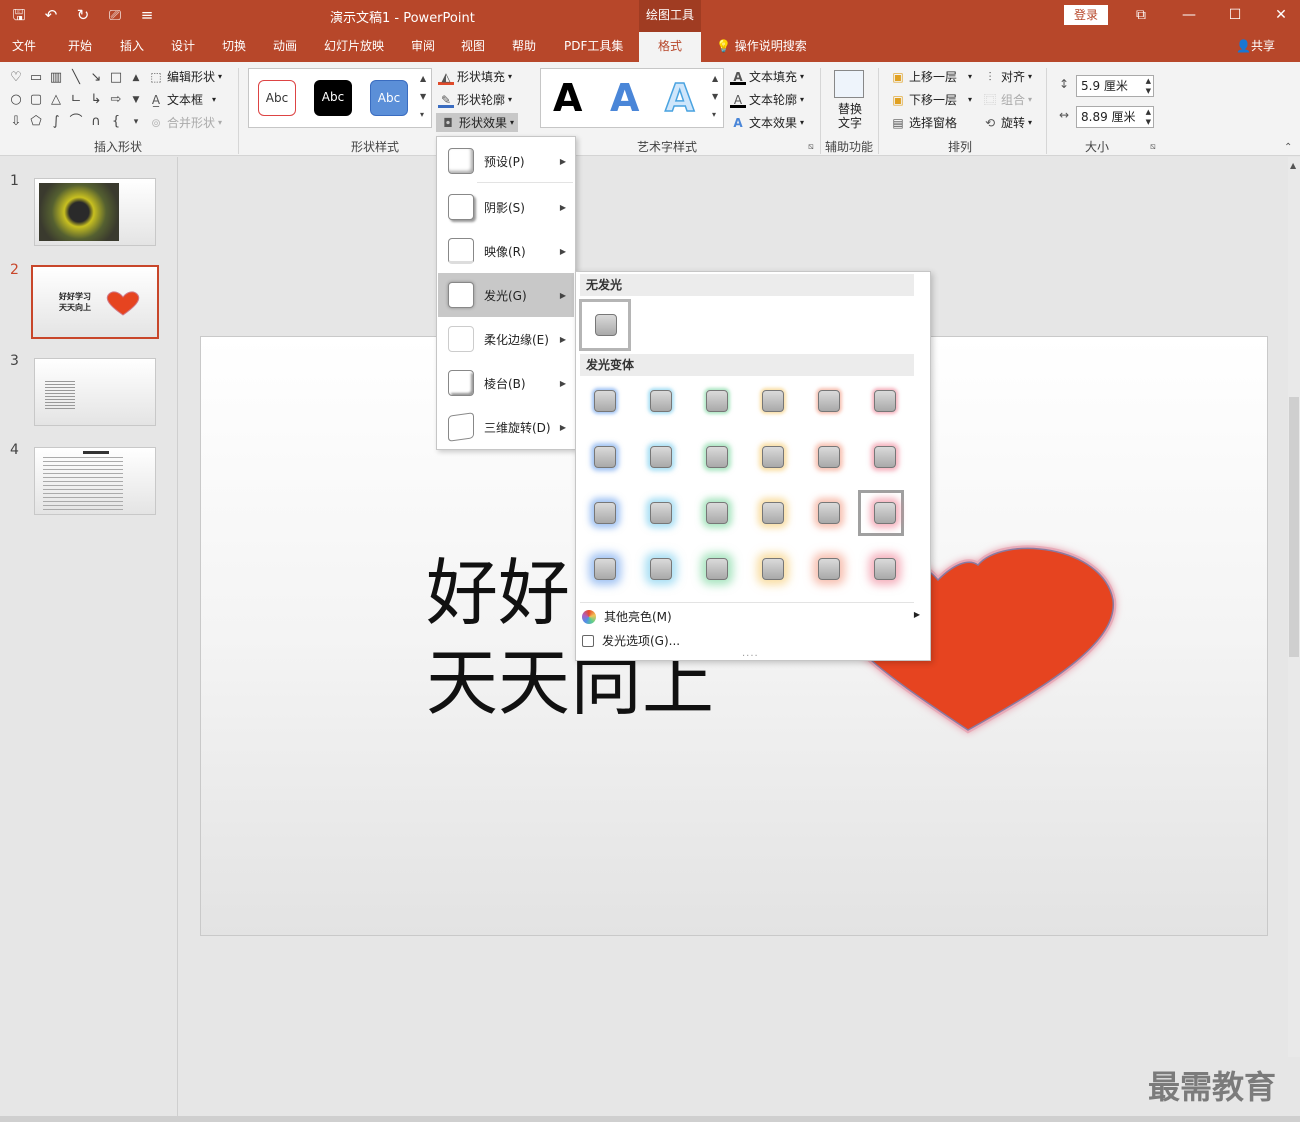  Describe the element at coordinates (16, 122) in the screenshot. I see `down-arrow-shape-icon: ⇩` at that location.